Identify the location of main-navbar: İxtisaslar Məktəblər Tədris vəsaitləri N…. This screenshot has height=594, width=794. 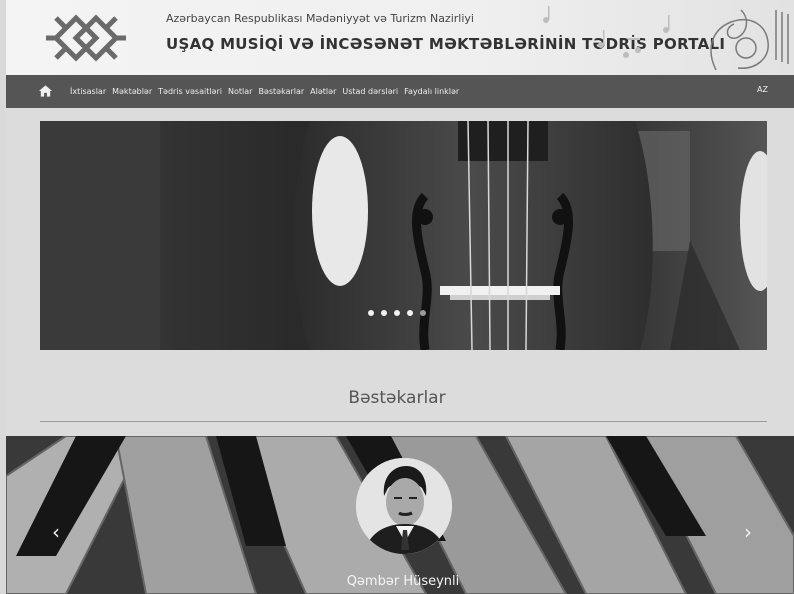
(400, 91).